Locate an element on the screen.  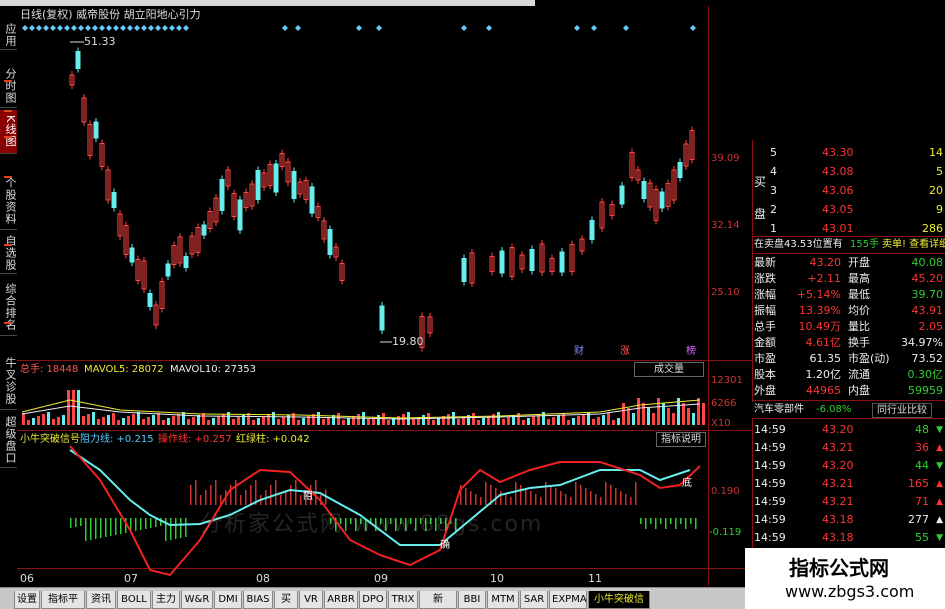
orderbook-row: 2 43.05 9 is located at coordinates (848, 210).